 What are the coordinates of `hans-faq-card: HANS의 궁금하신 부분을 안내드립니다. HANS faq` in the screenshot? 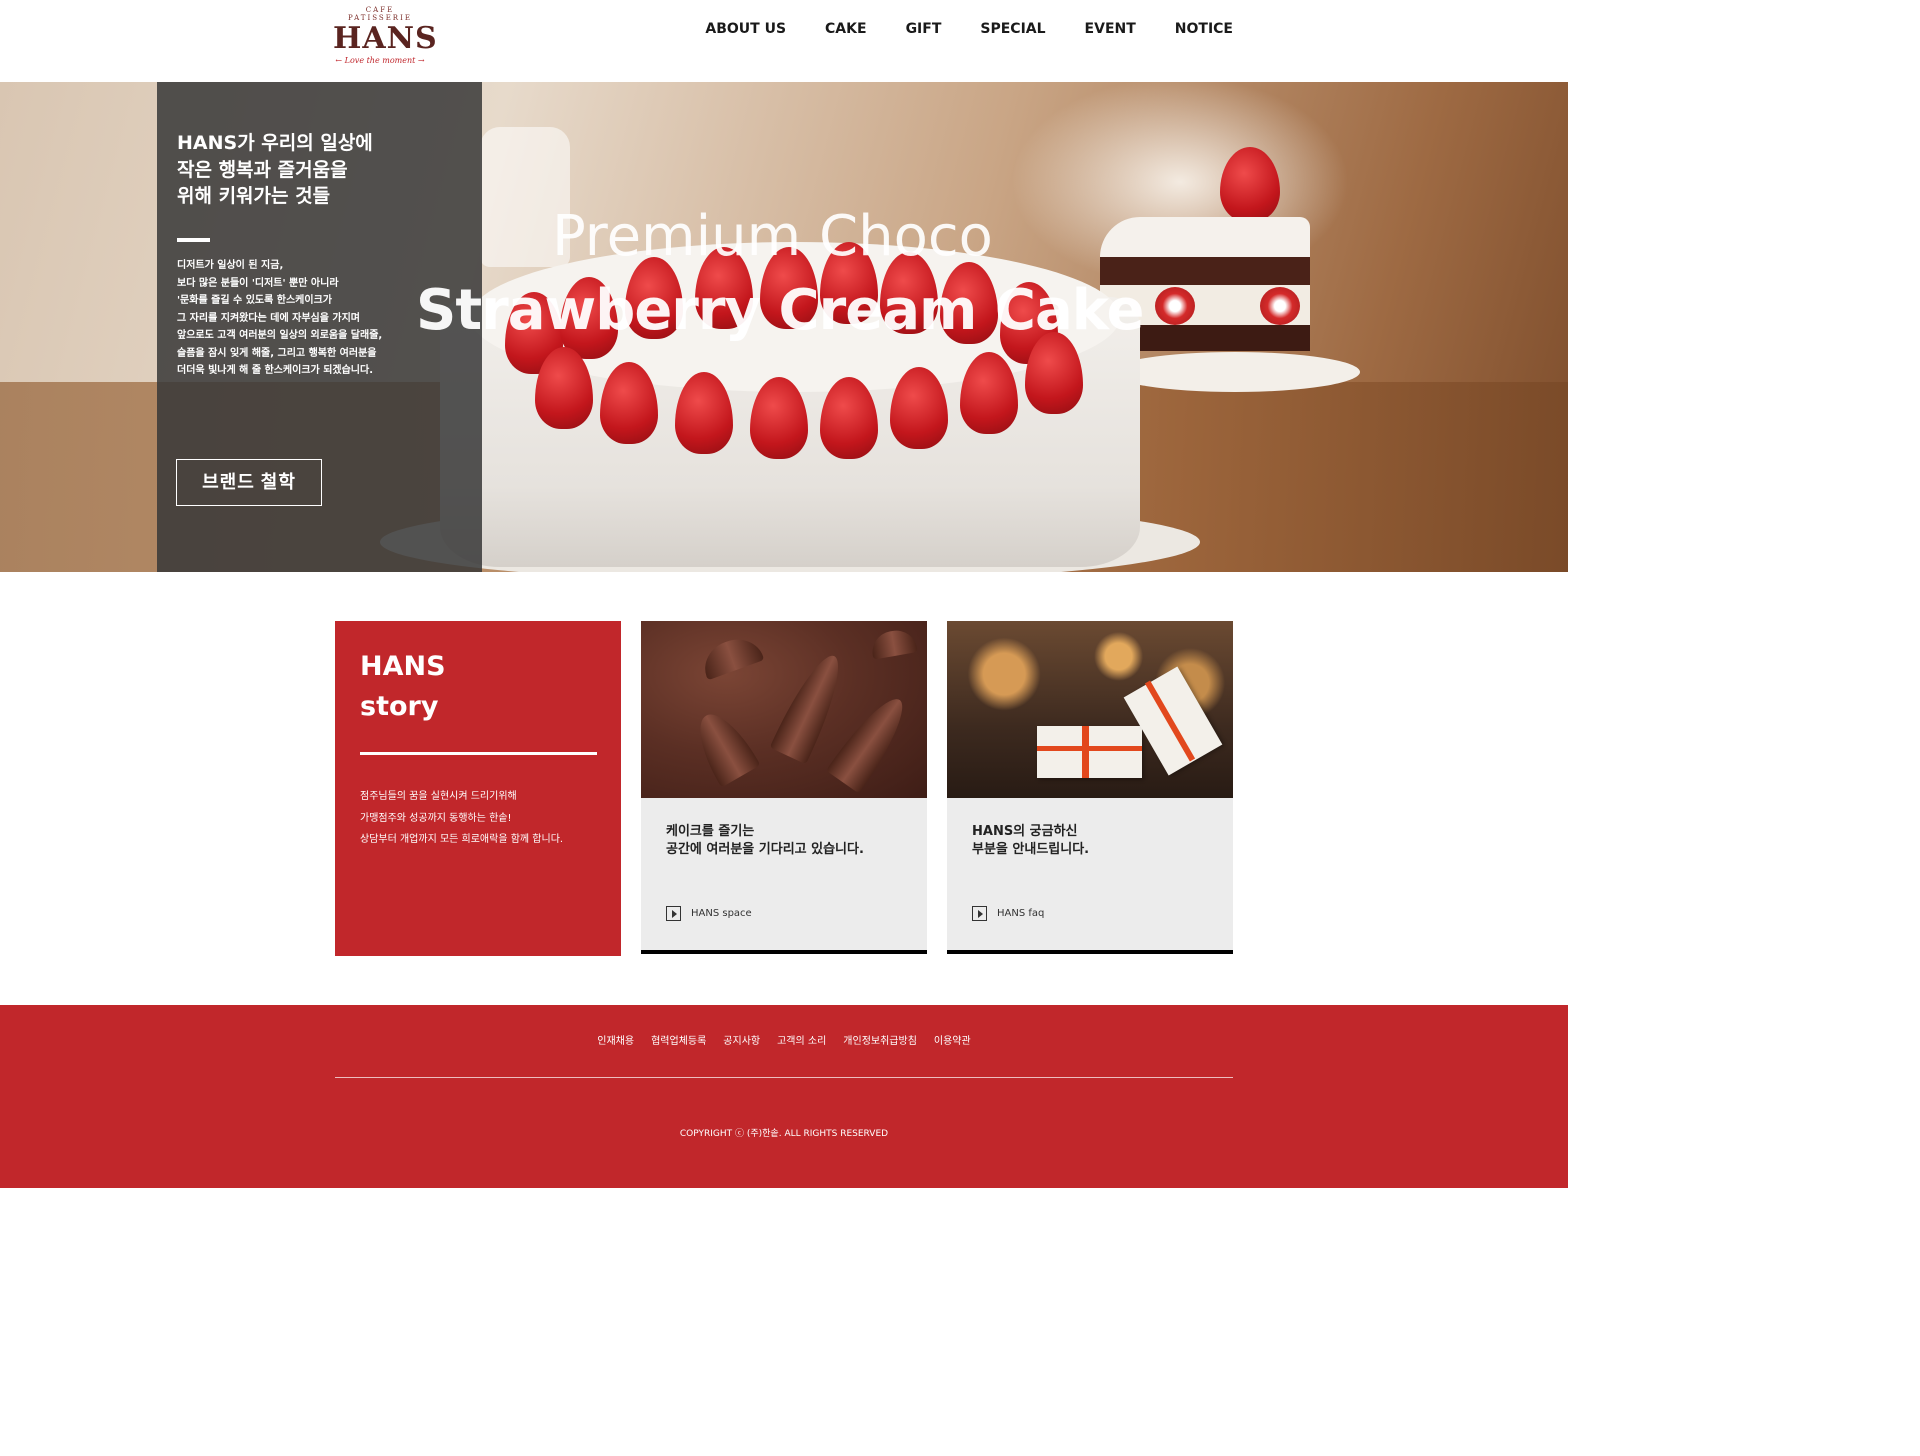 It's located at (1090, 787).